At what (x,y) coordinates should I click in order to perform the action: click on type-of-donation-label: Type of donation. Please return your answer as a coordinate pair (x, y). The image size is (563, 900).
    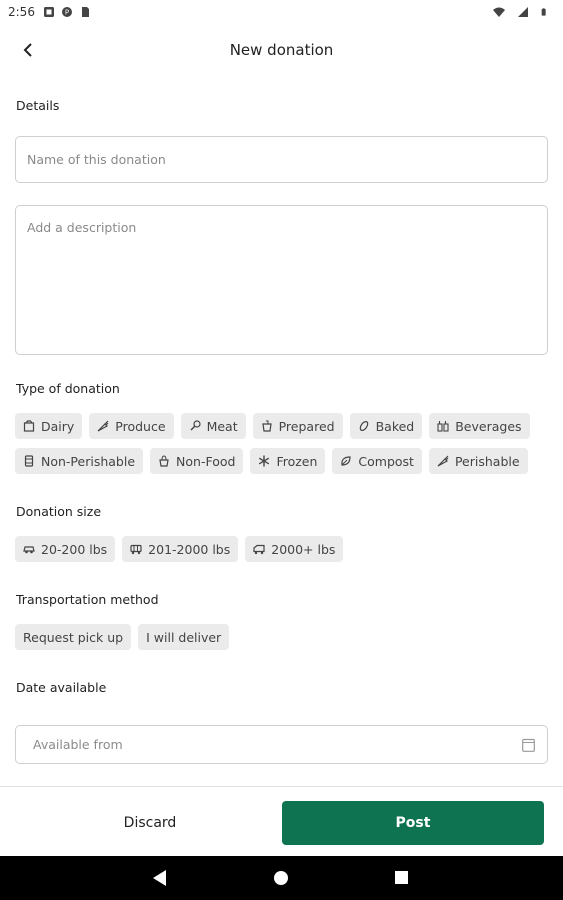
    Looking at the image, I should click on (68, 388).